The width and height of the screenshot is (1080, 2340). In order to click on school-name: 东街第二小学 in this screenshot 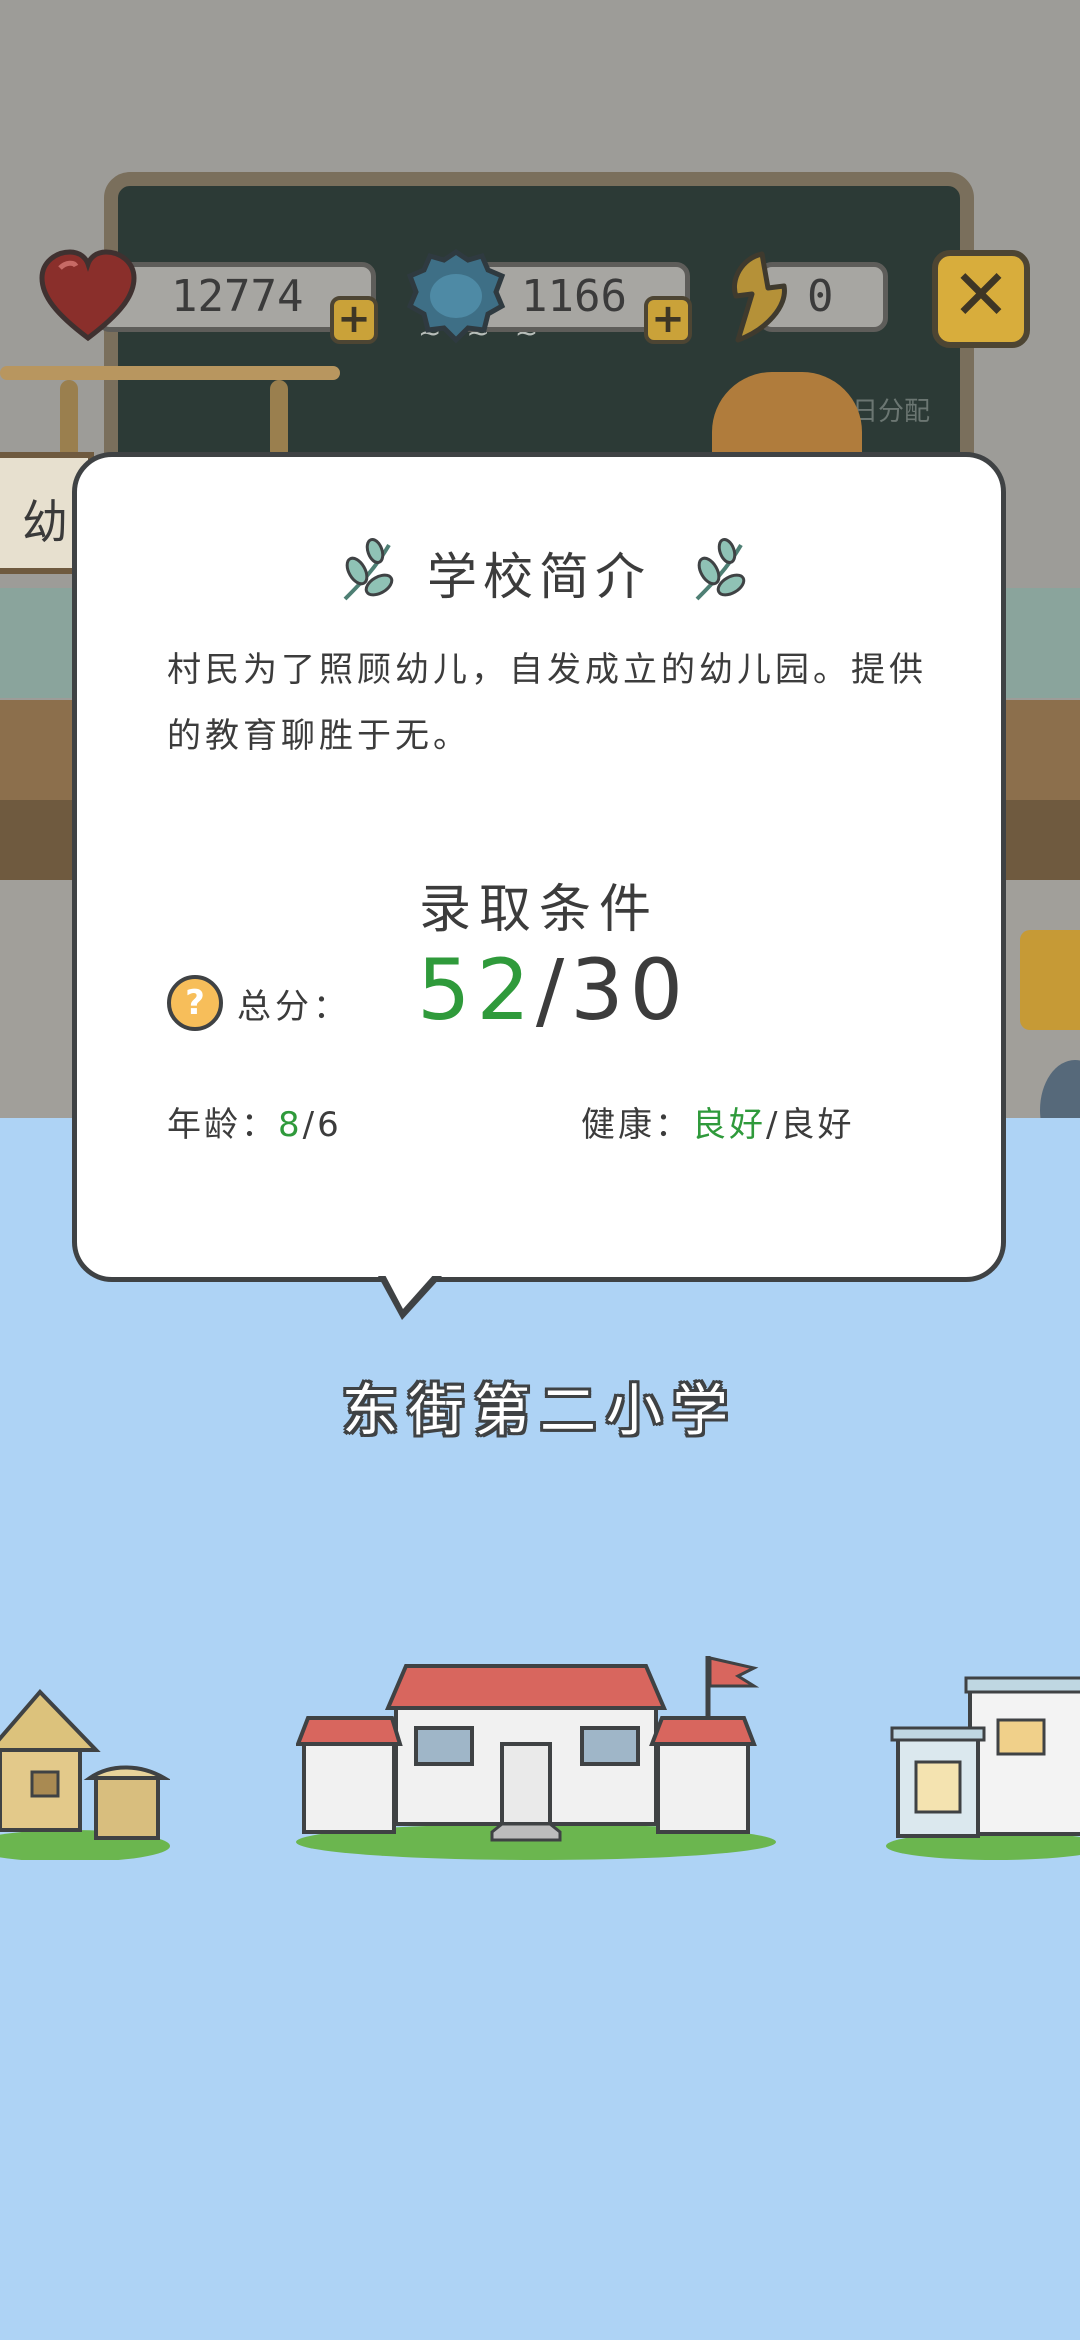, I will do `click(540, 1411)`.